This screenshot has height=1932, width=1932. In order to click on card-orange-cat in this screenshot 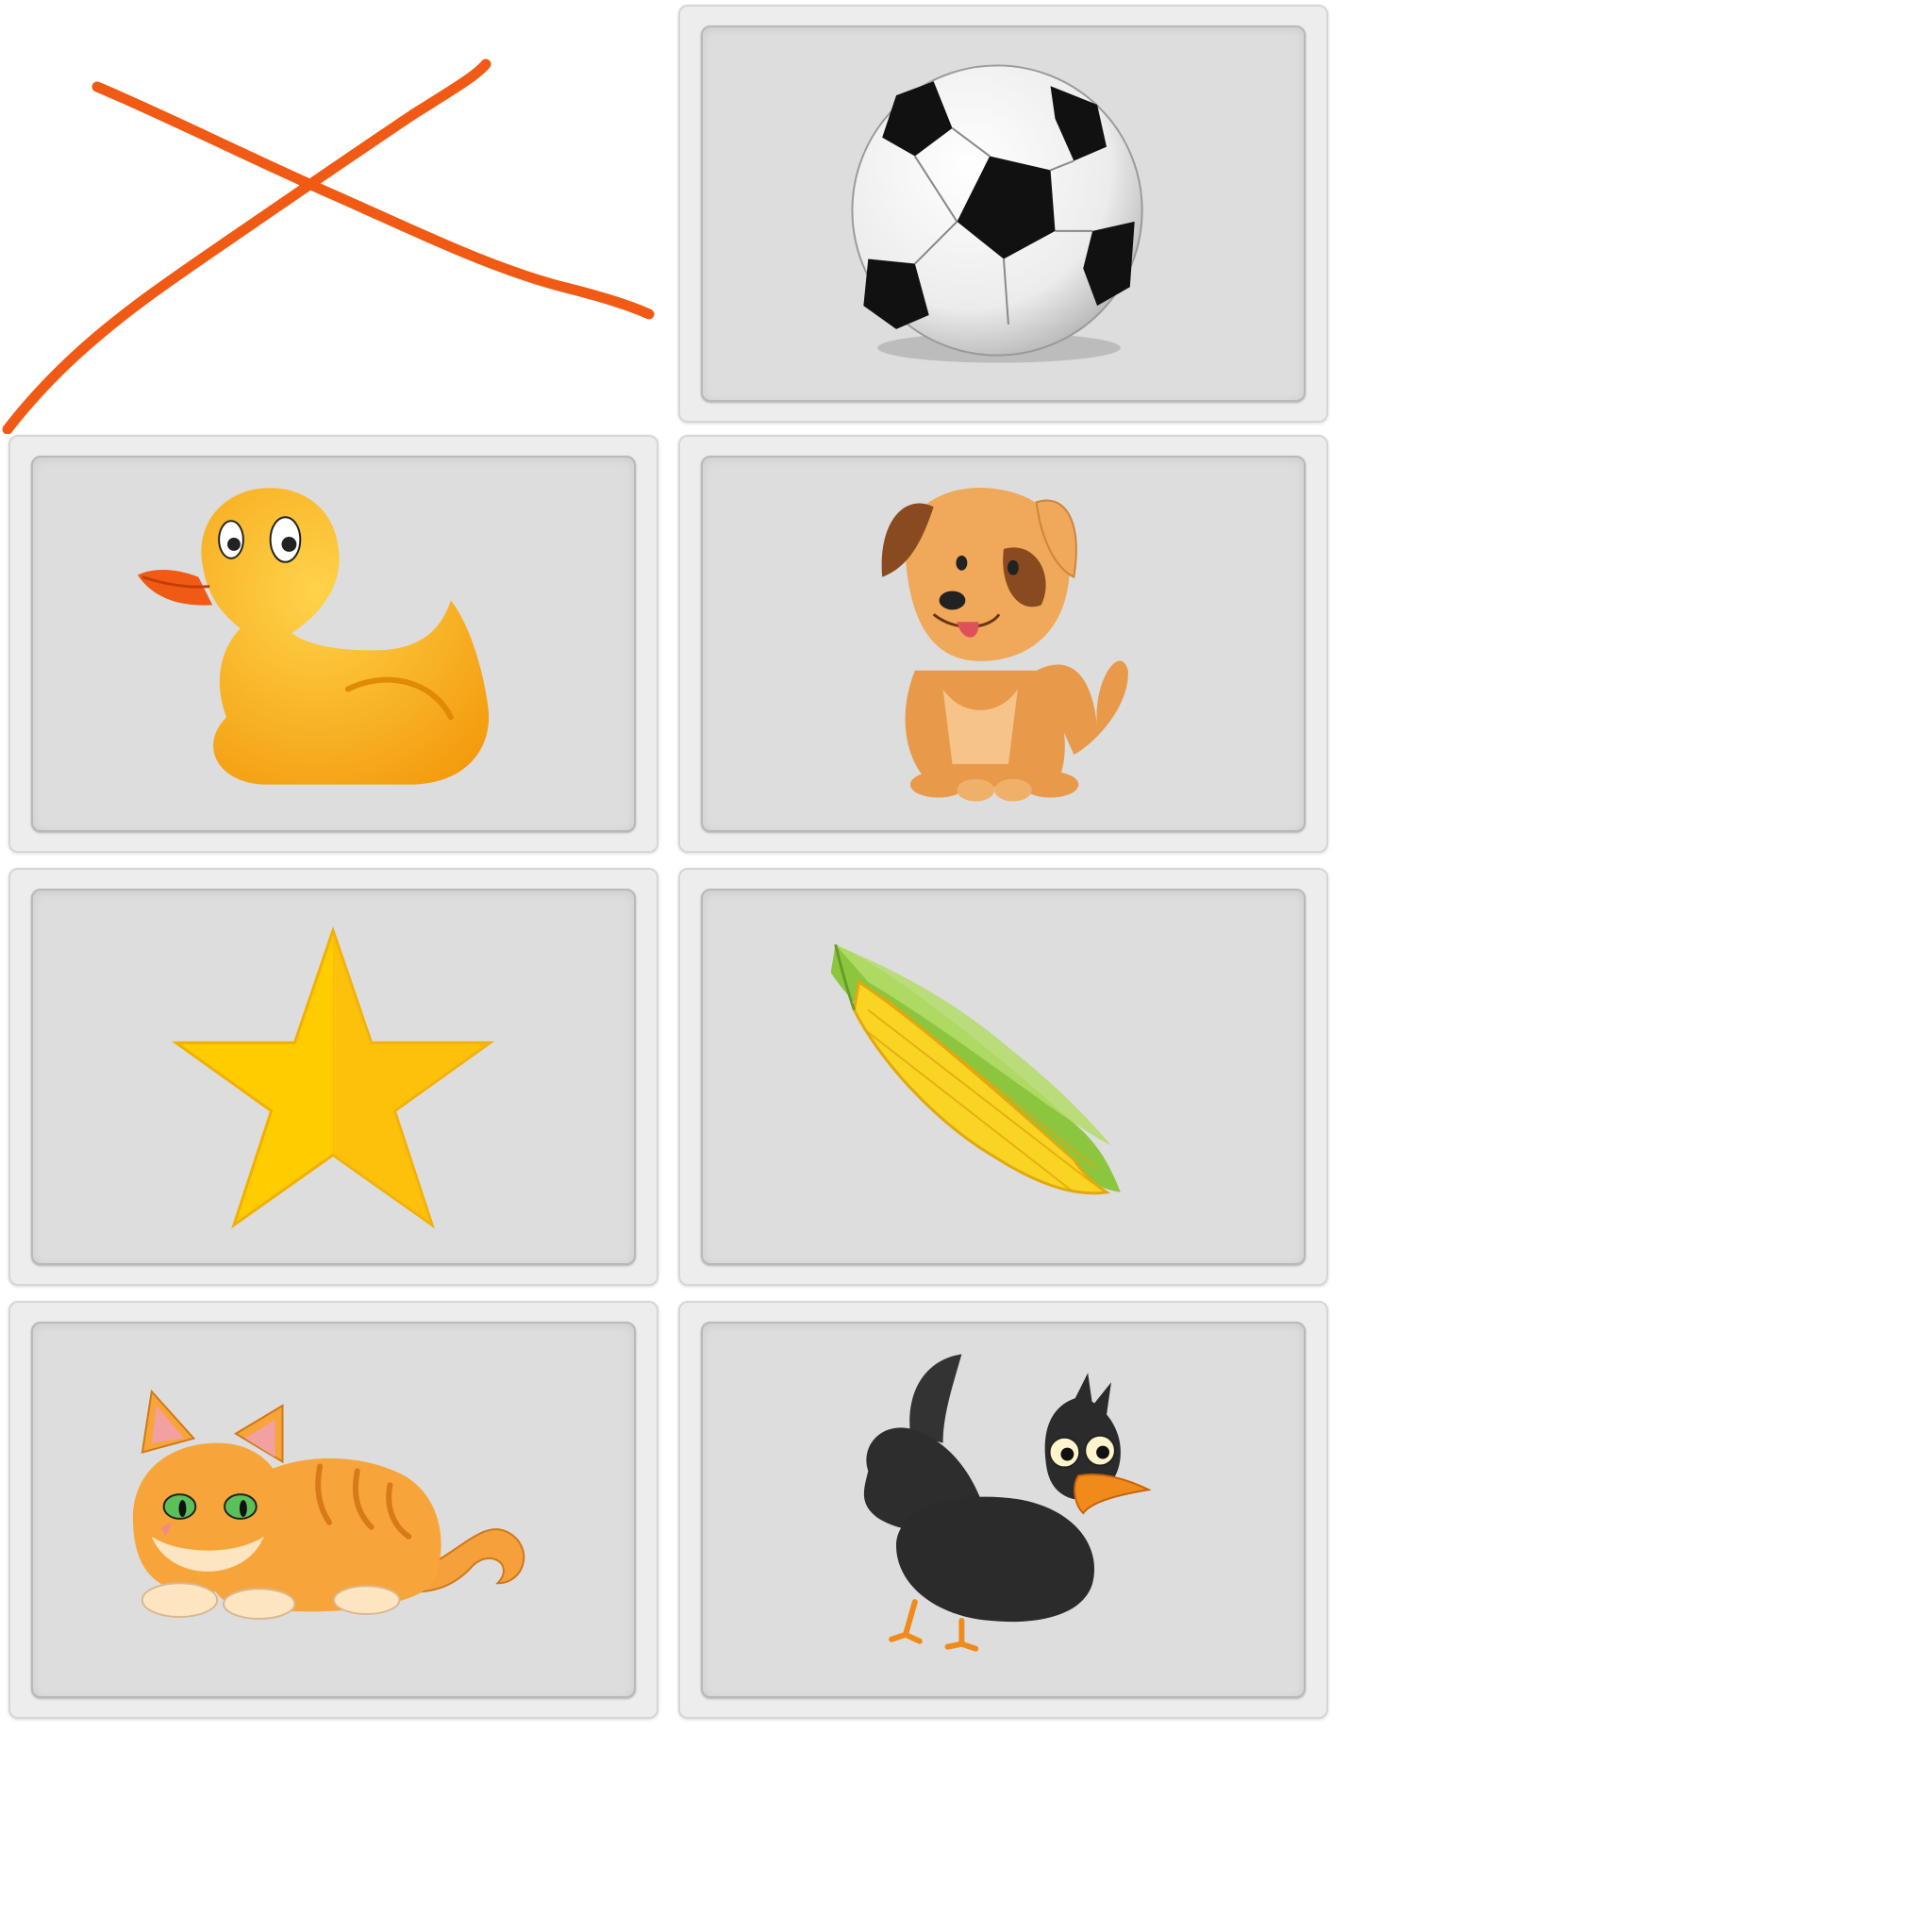, I will do `click(333, 1510)`.